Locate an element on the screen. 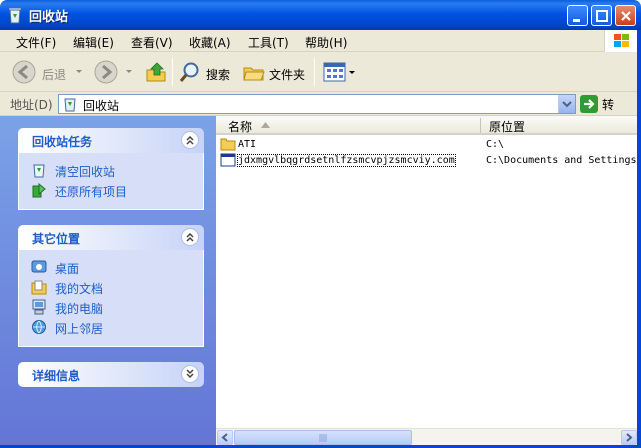 Image resolution: width=641 pixels, height=448 pixels. back-button: 后退 is located at coordinates (47, 73).